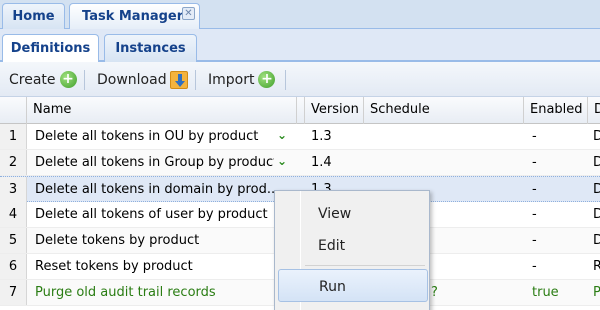  I want to click on menu-item-run: Run, so click(353, 285).